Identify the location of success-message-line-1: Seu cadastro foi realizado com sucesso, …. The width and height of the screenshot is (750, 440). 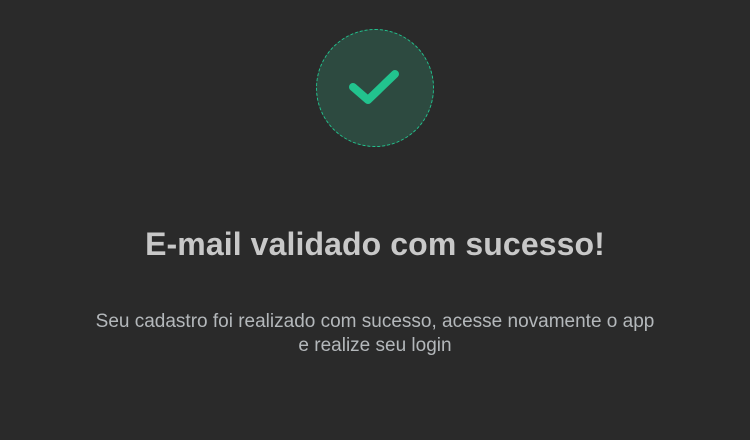
(375, 321).